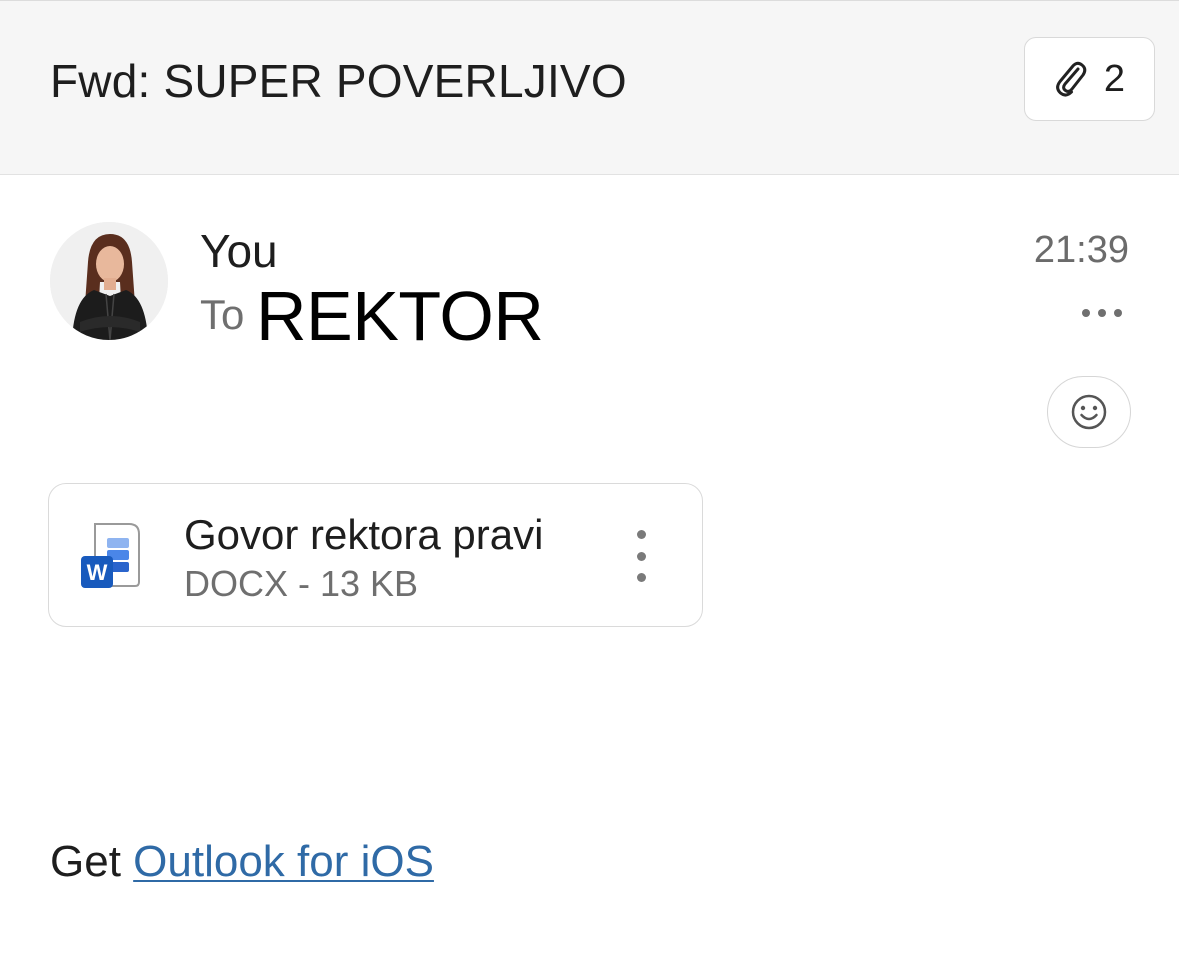 Image resolution: width=1179 pixels, height=963 pixels. What do you see at coordinates (1081, 250) in the screenshot?
I see `message-time: 21:39` at bounding box center [1081, 250].